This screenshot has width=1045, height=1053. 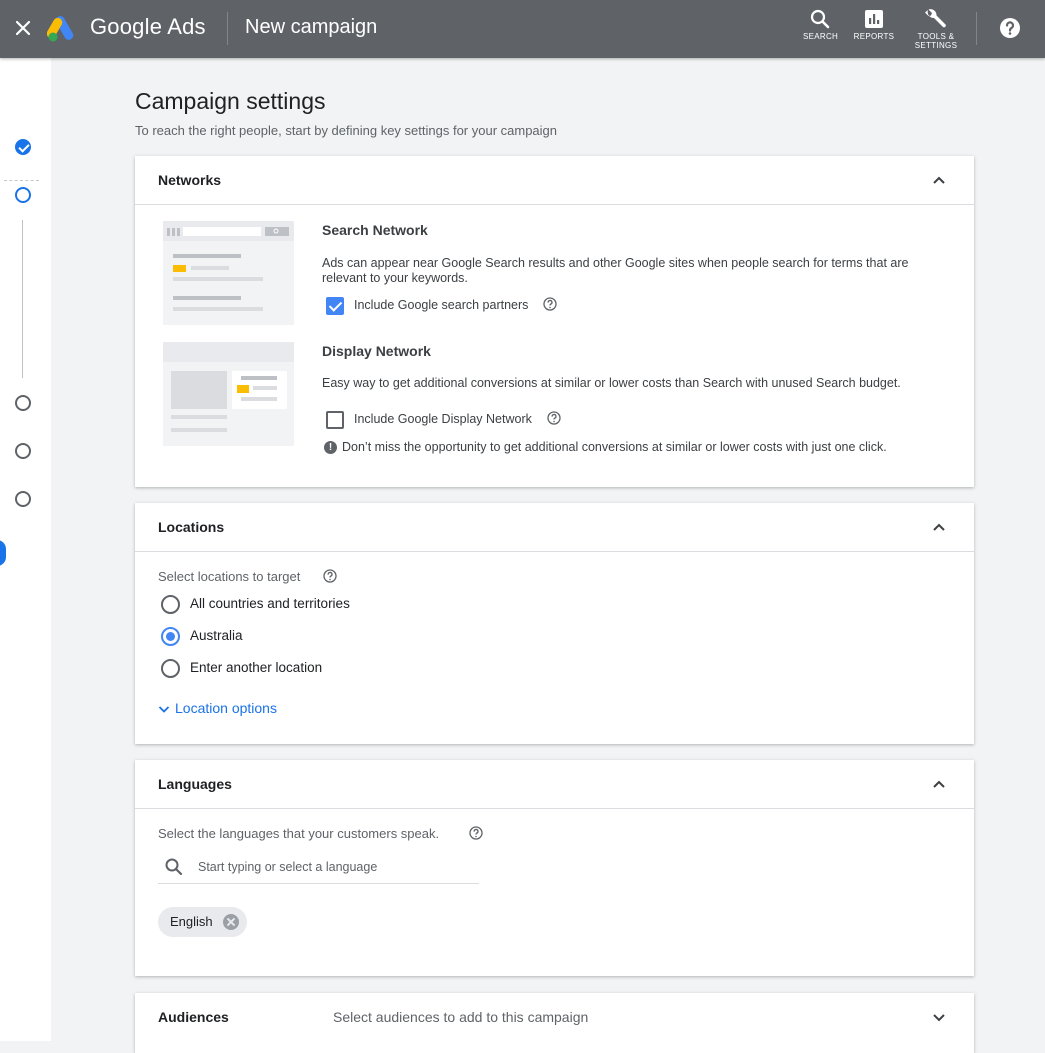 What do you see at coordinates (230, 101) in the screenshot?
I see `page-title: Campaign settings` at bounding box center [230, 101].